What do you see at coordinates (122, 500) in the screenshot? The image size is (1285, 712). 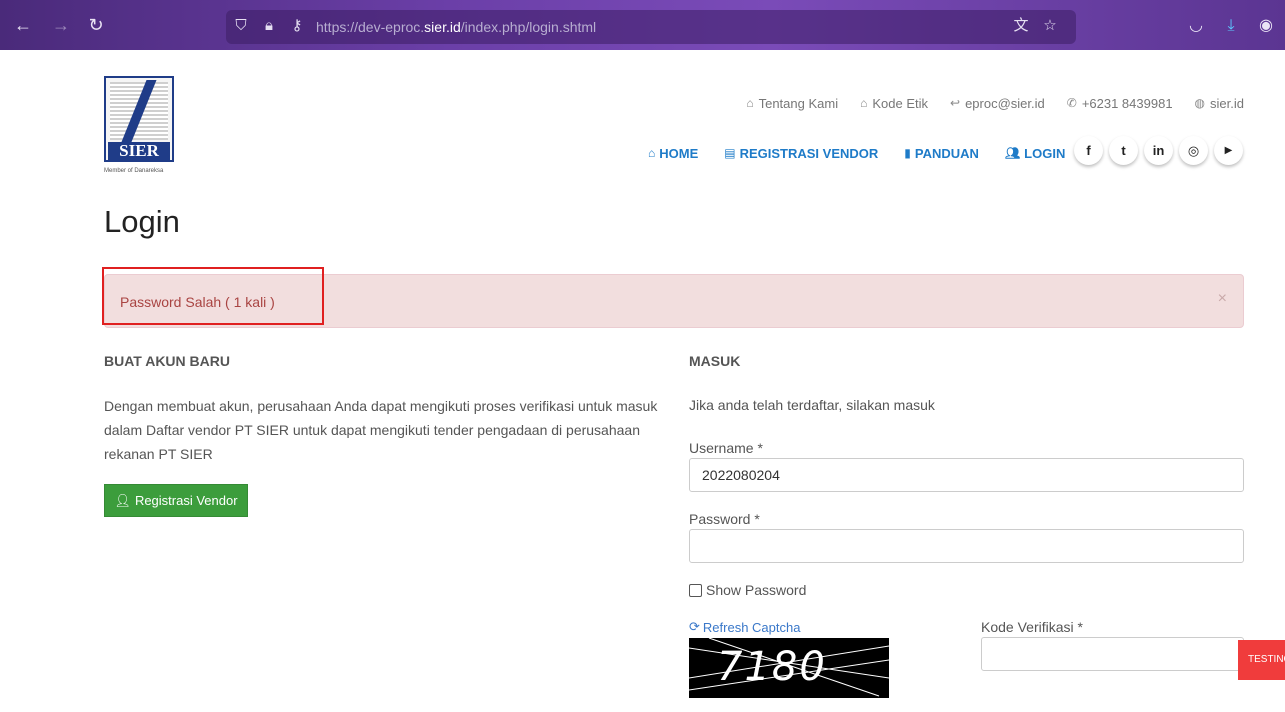 I see `user-icon: 👤︎` at bounding box center [122, 500].